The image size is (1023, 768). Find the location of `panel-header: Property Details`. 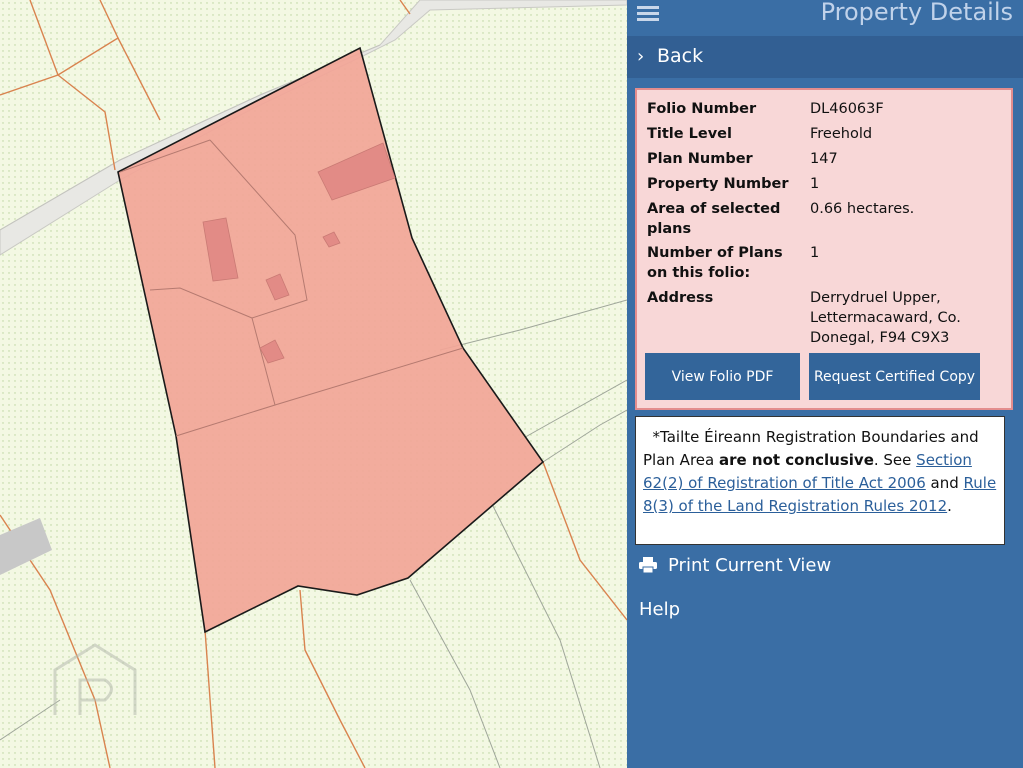

panel-header: Property Details is located at coordinates (825, 17).